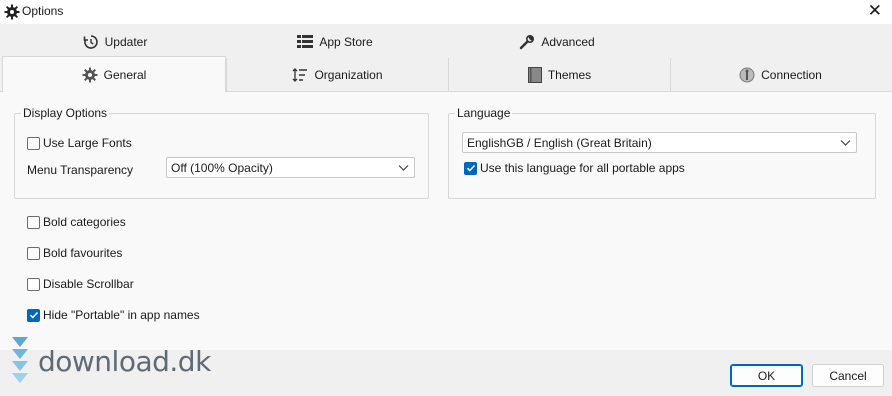 This screenshot has height=396, width=892. What do you see at coordinates (305, 42) in the screenshot?
I see `list-grid-icon` at bounding box center [305, 42].